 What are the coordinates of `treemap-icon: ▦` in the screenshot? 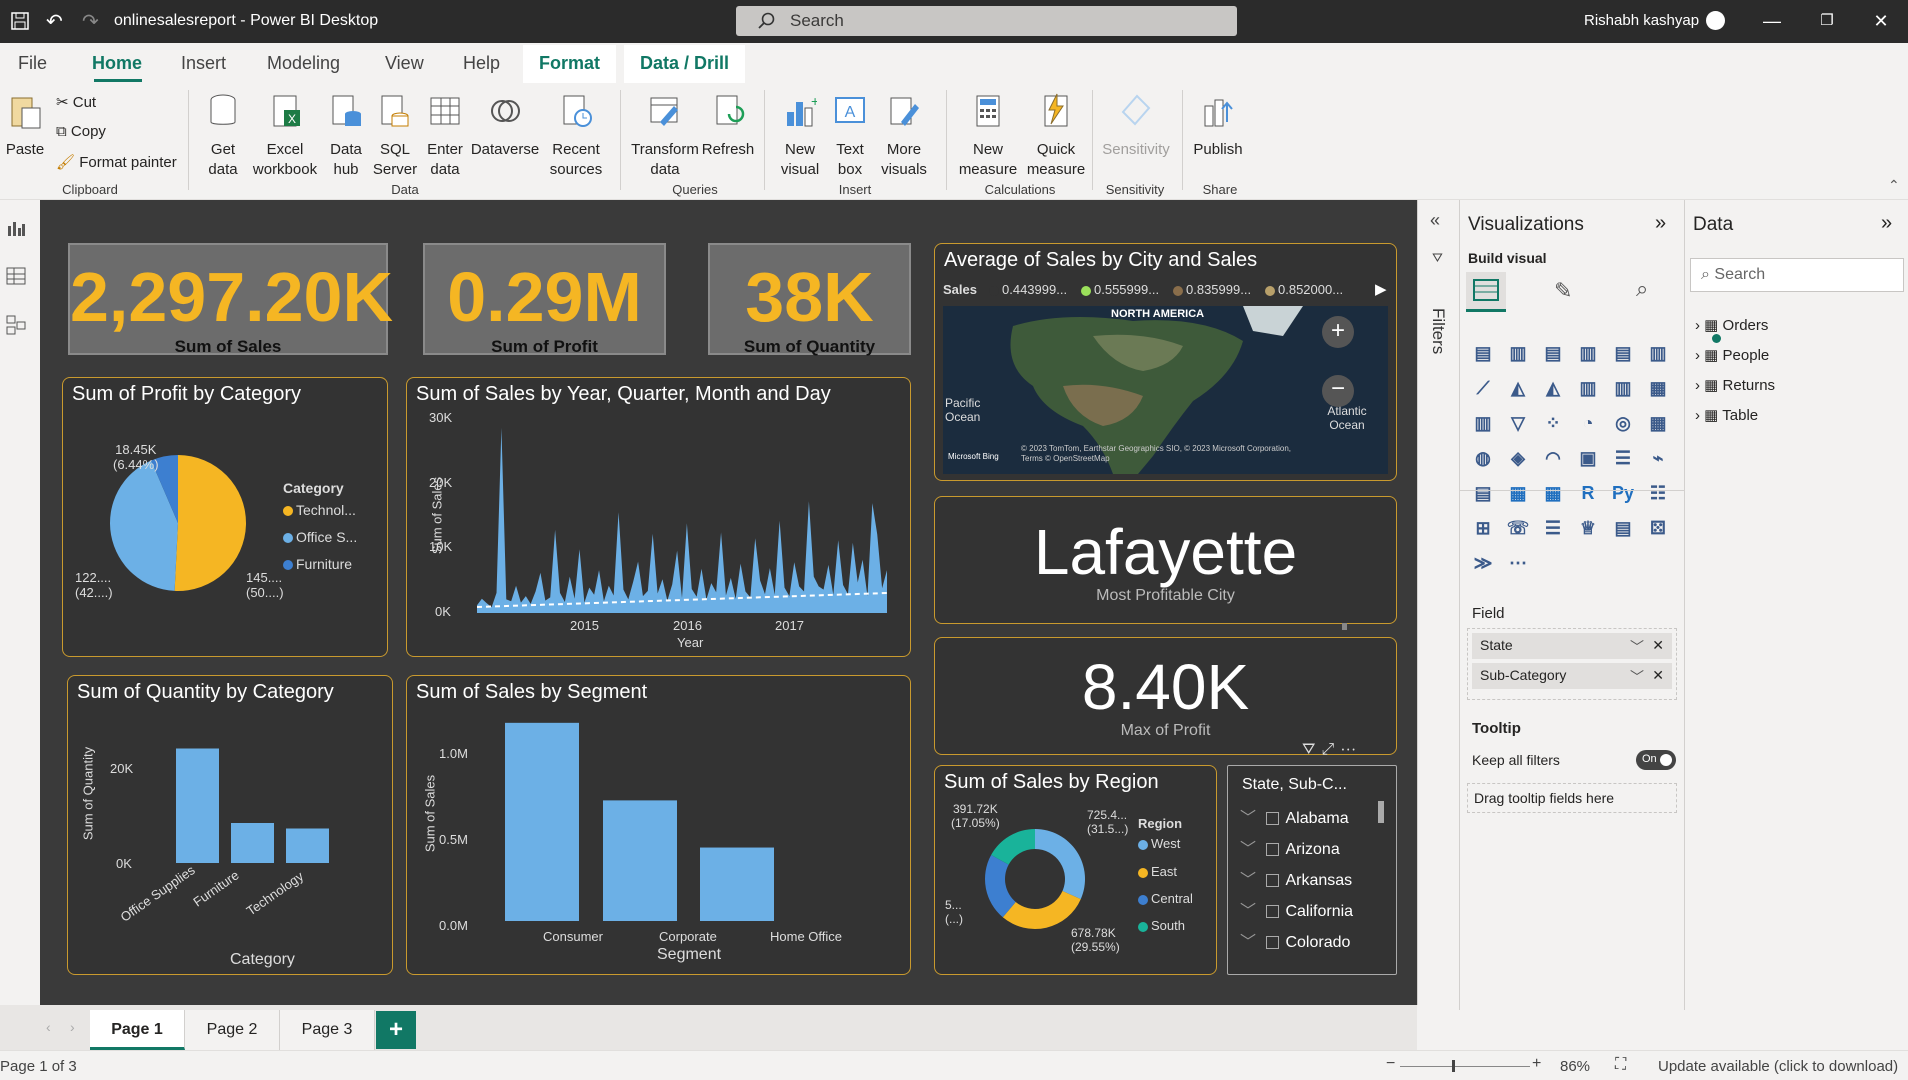 It's located at (1658, 423).